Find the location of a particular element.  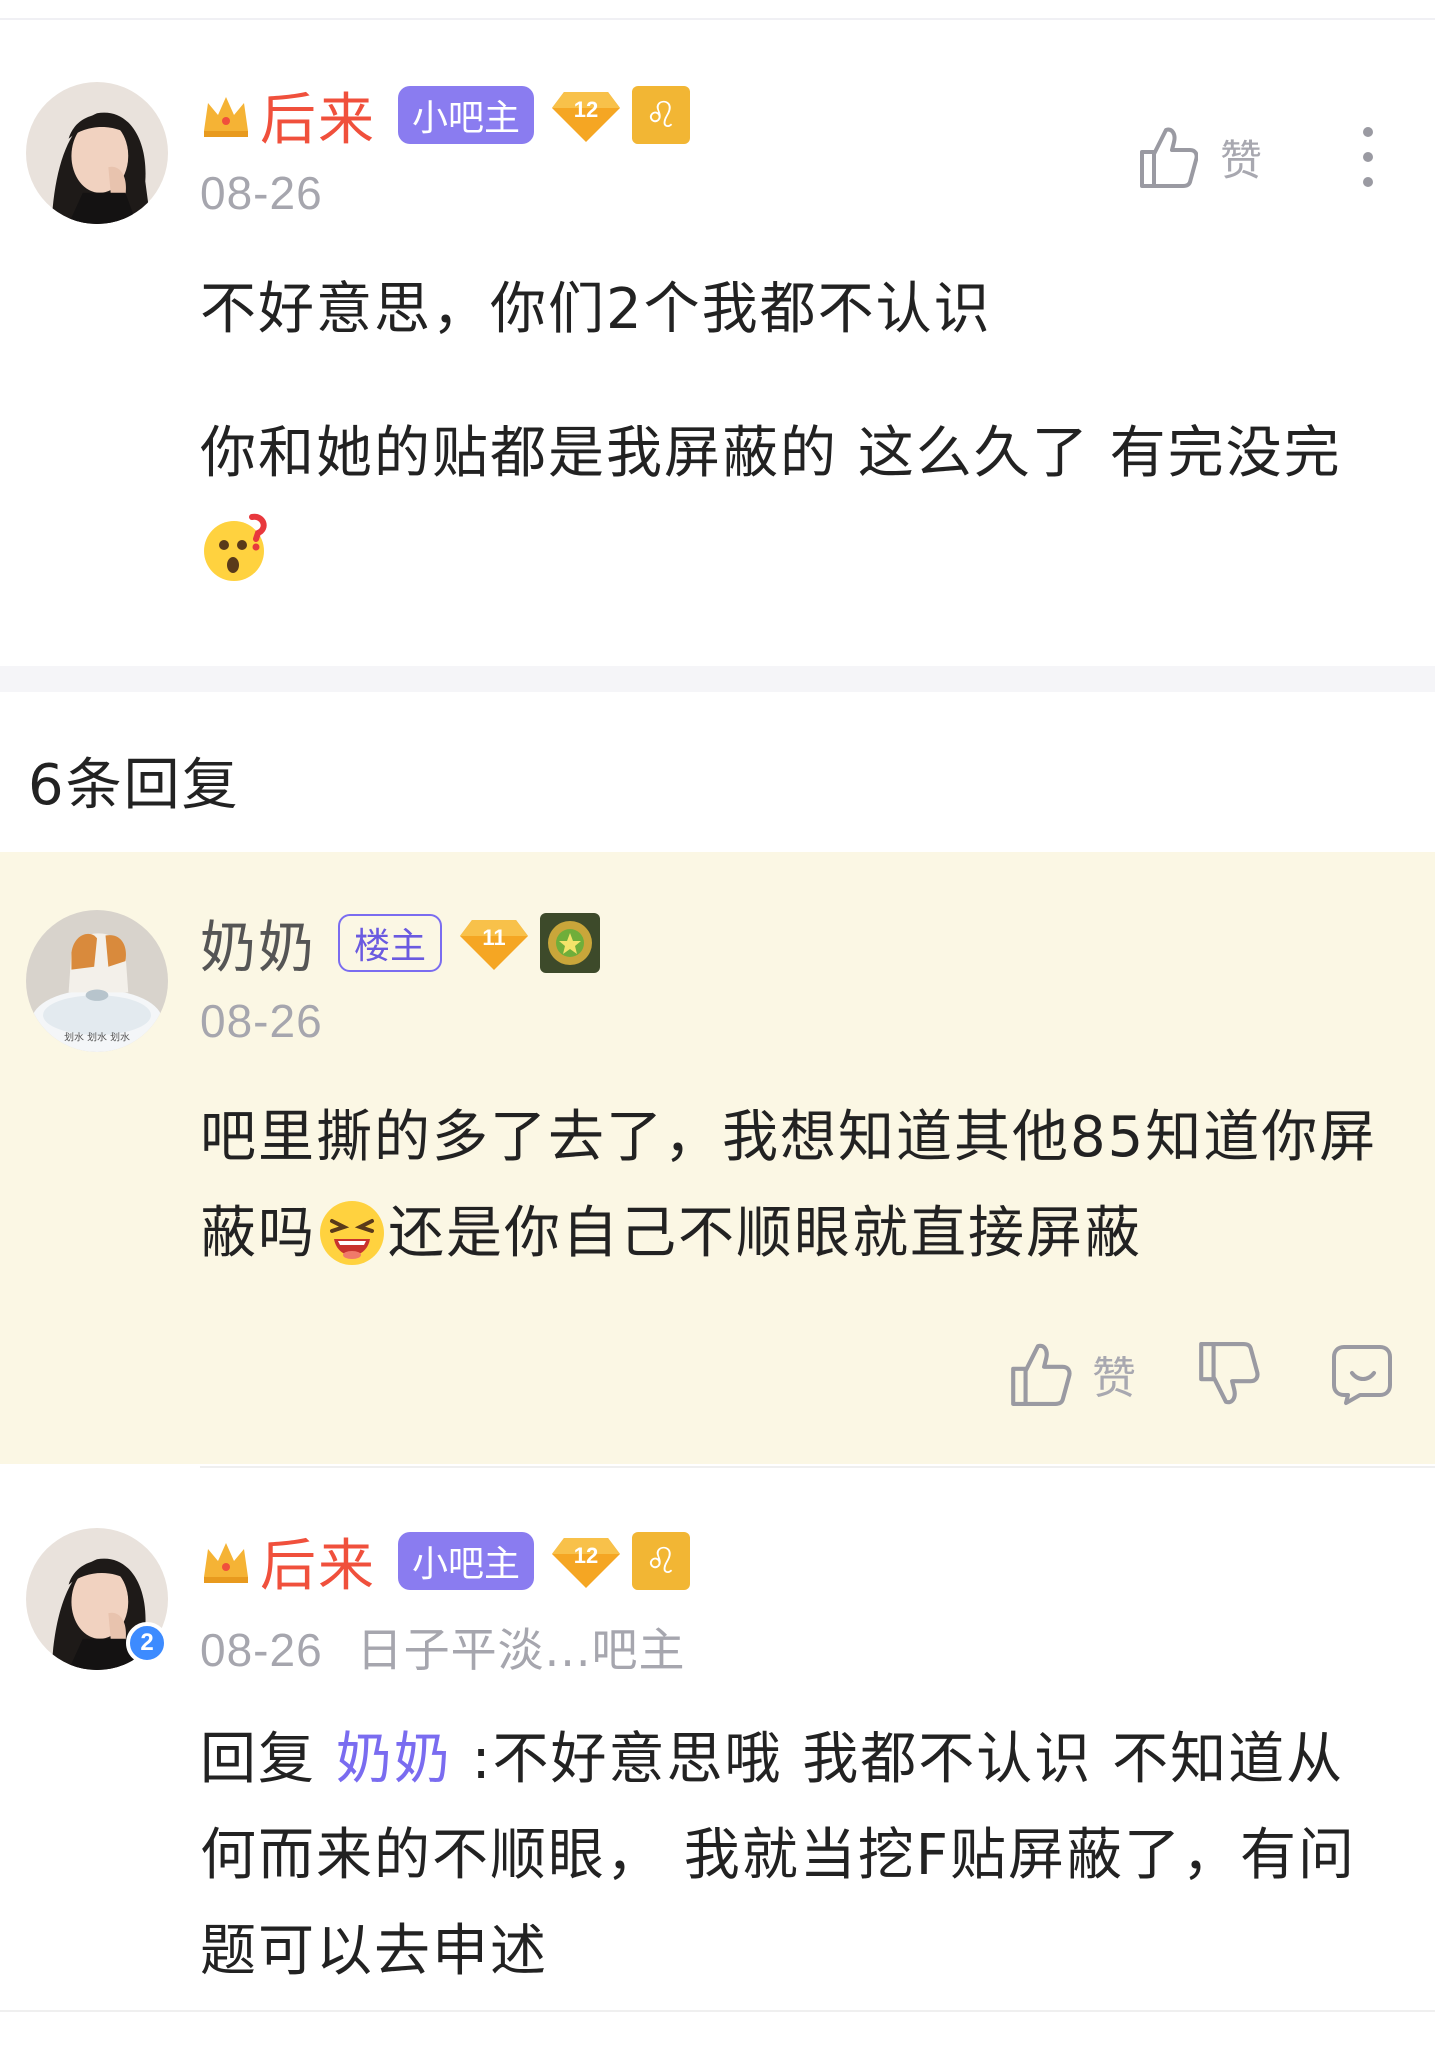

reply-text-part2: 还是你自己不顺眼就直接屏蔽 is located at coordinates (765, 1233).